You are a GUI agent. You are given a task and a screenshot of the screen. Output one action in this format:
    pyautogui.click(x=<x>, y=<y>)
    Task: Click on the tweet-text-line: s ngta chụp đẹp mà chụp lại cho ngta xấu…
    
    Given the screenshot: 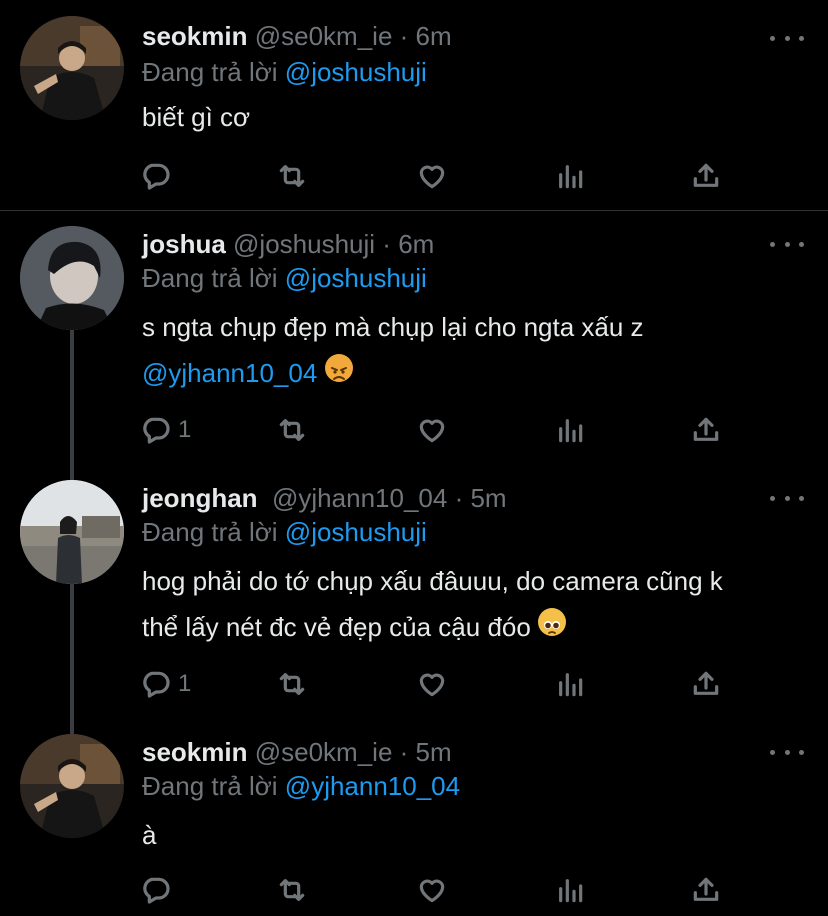 What is the action you would take?
    pyautogui.click(x=393, y=327)
    